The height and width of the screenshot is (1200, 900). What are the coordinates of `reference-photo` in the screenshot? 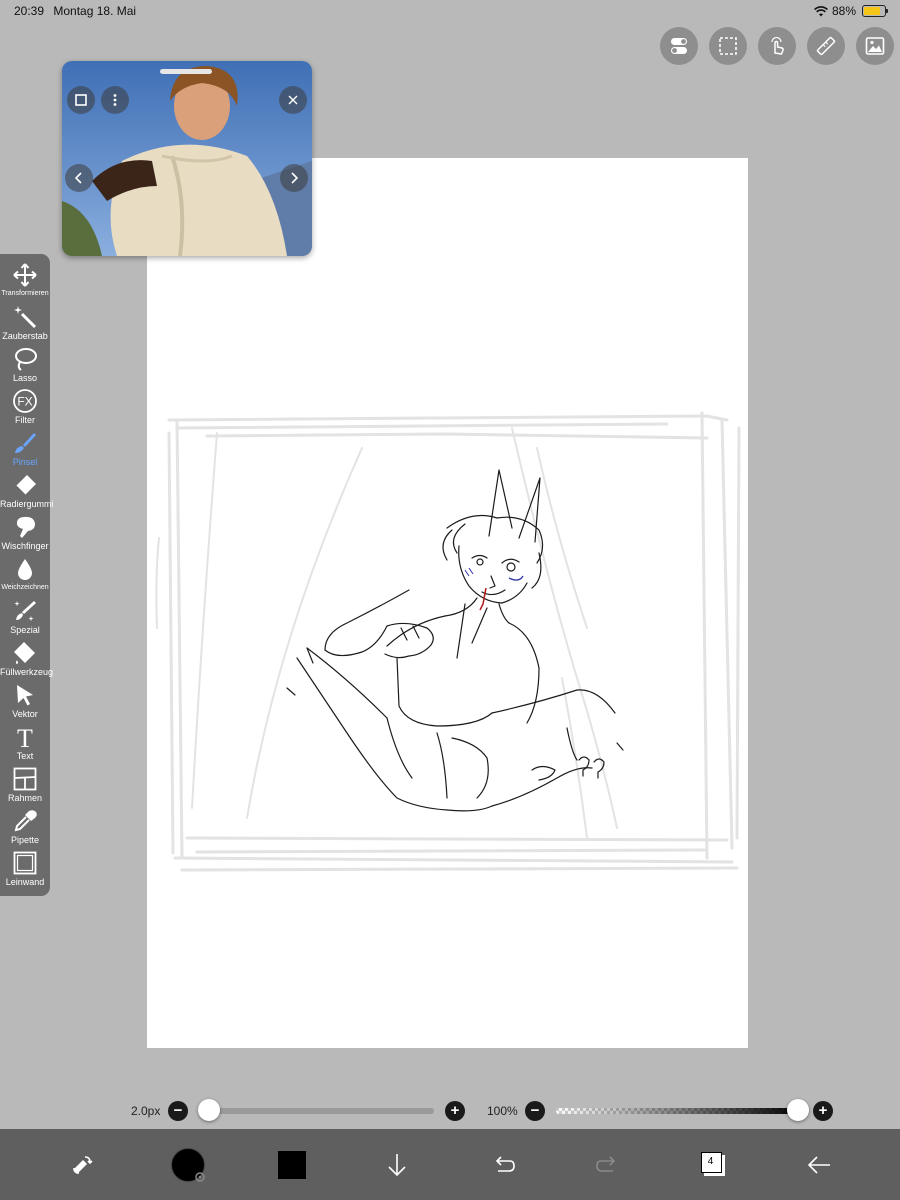 It's located at (187, 158).